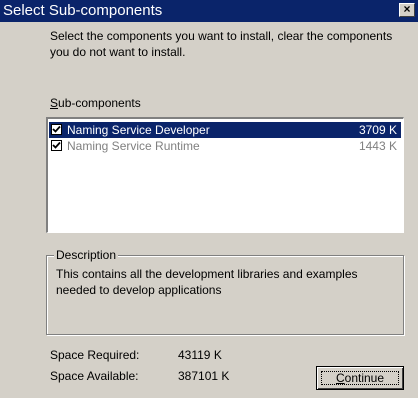 The image size is (418, 398). Describe the element at coordinates (364, 378) in the screenshot. I see `continue-rest: ontinue` at that location.